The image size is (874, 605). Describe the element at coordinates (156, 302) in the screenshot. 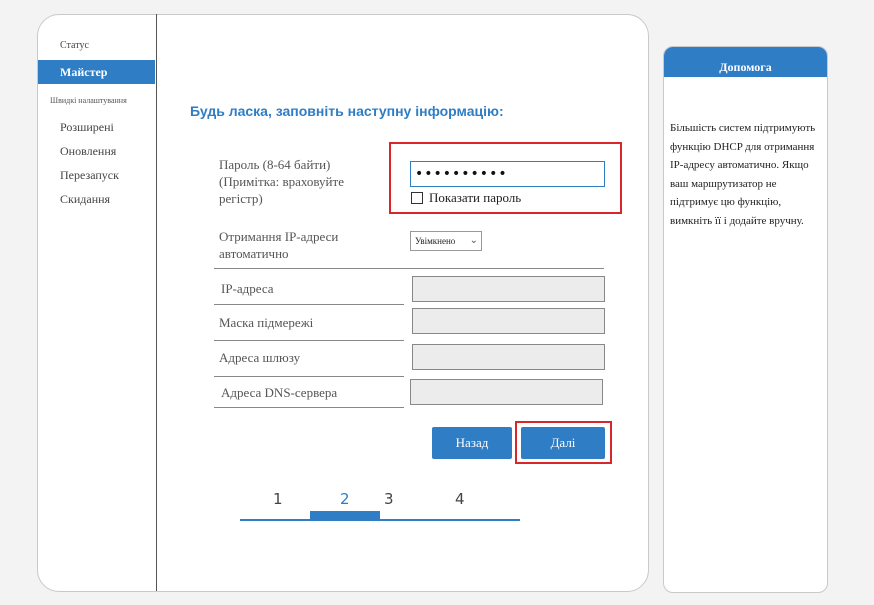

I see `sidebar-divider` at that location.